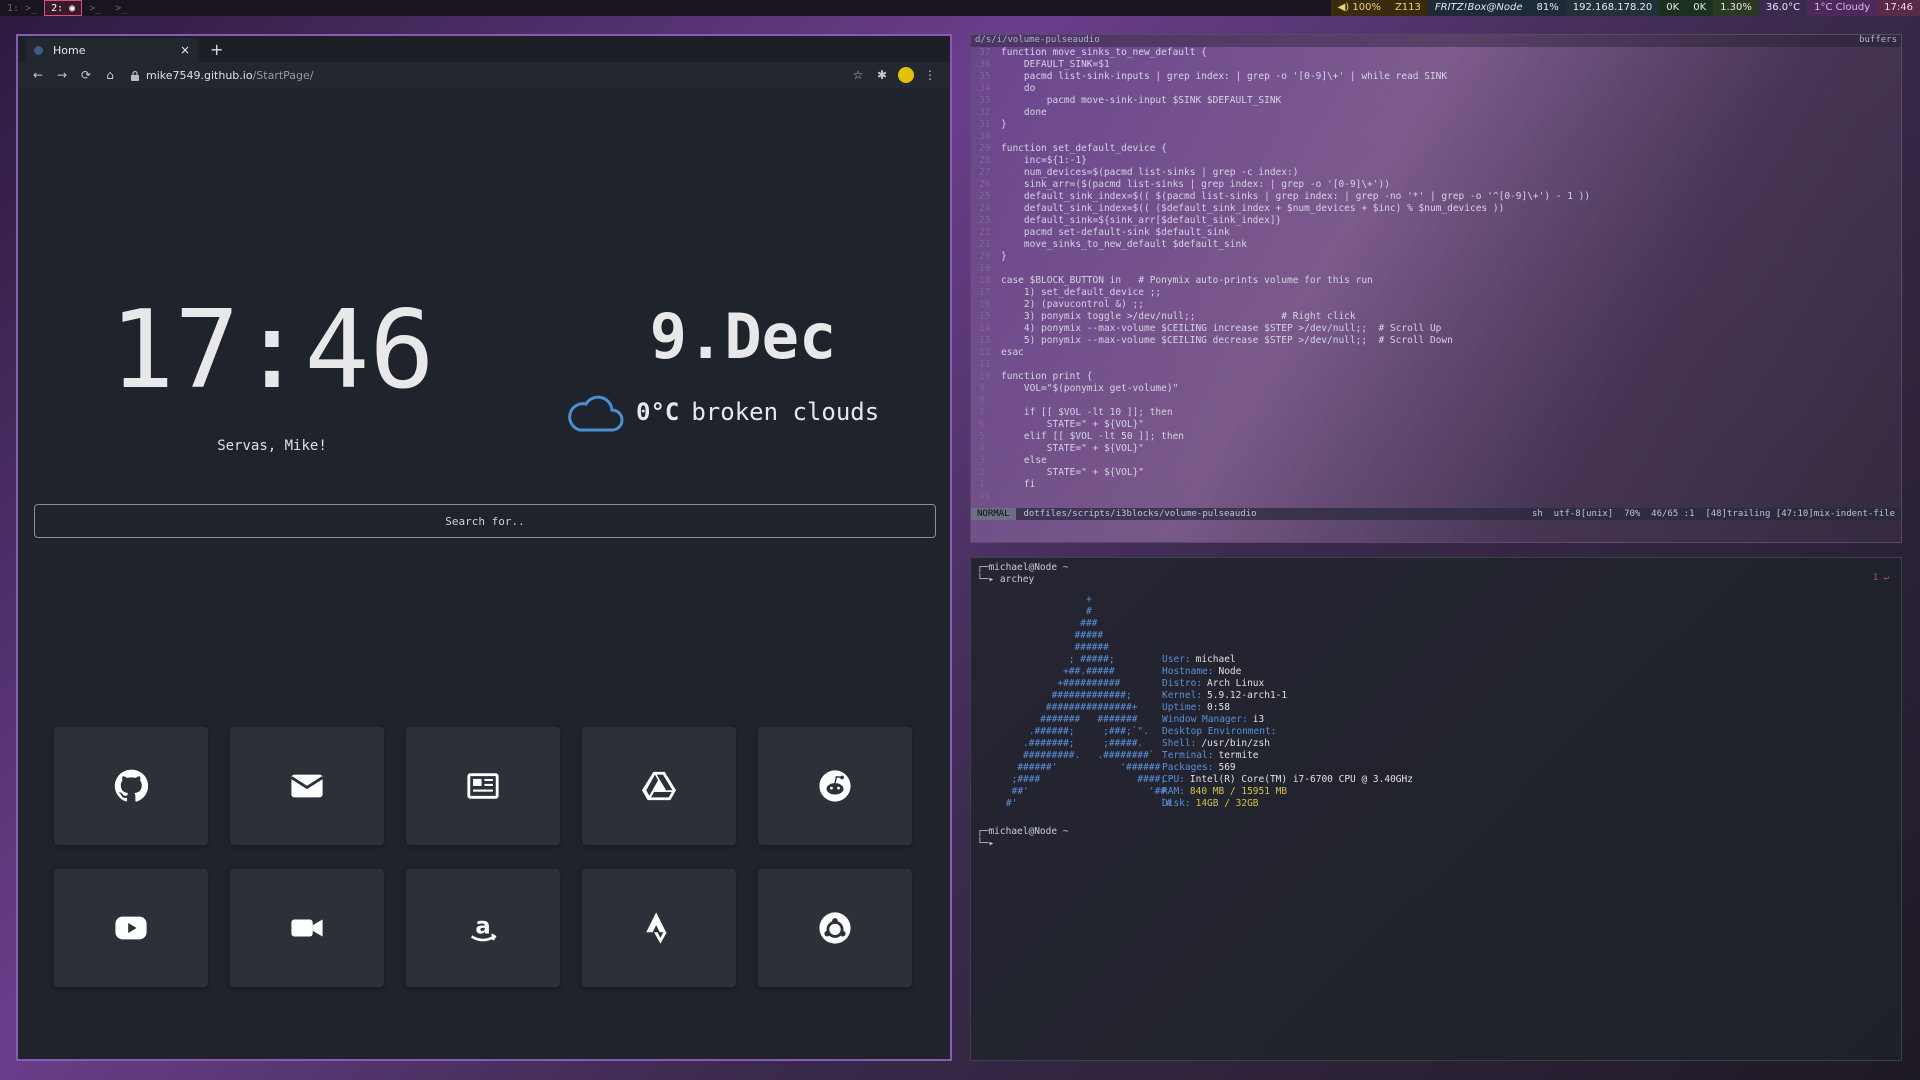 This screenshot has width=1920, height=1080. What do you see at coordinates (985, 160) in the screenshot?
I see `line-number: 28` at bounding box center [985, 160].